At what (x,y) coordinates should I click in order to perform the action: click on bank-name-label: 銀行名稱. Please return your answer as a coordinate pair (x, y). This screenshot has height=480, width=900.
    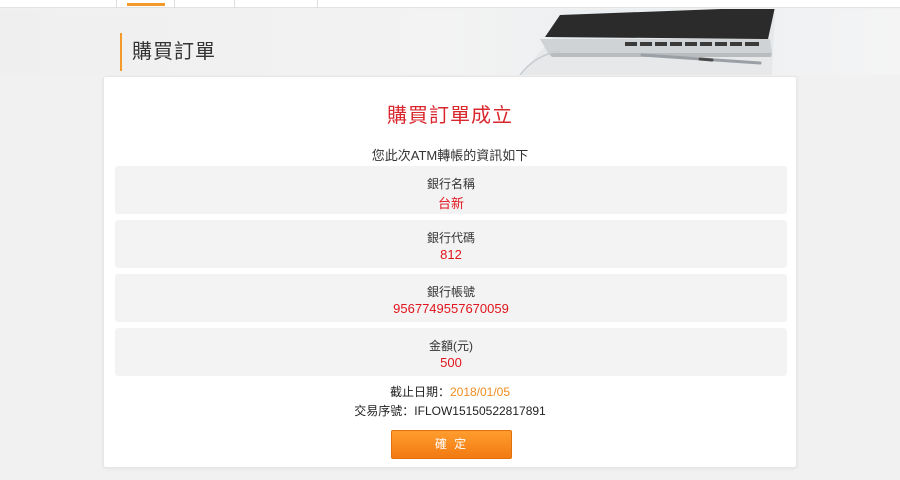
    Looking at the image, I should click on (450, 184).